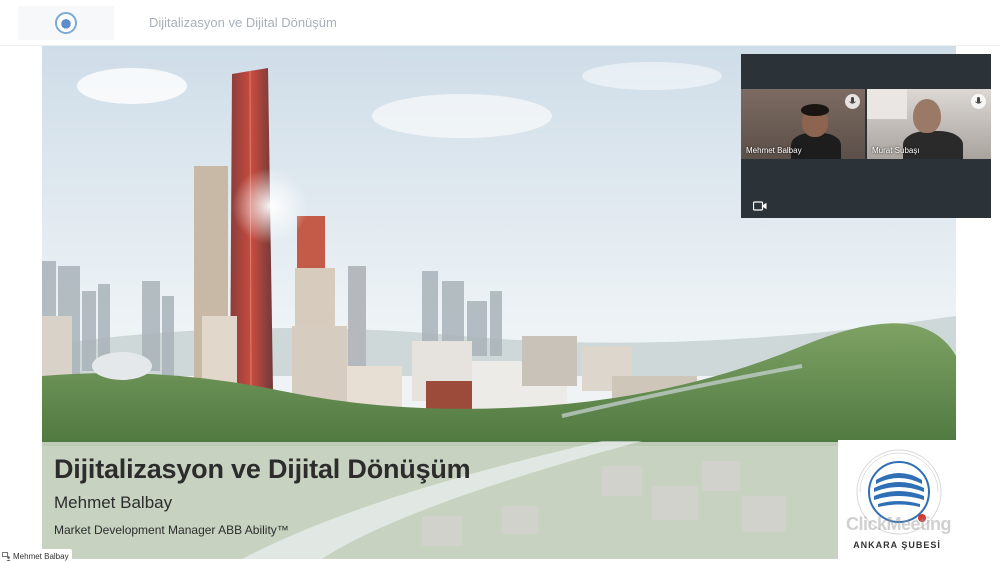  Describe the element at coordinates (896, 150) in the screenshot. I see `participant-name: Murat Subaşı` at that location.